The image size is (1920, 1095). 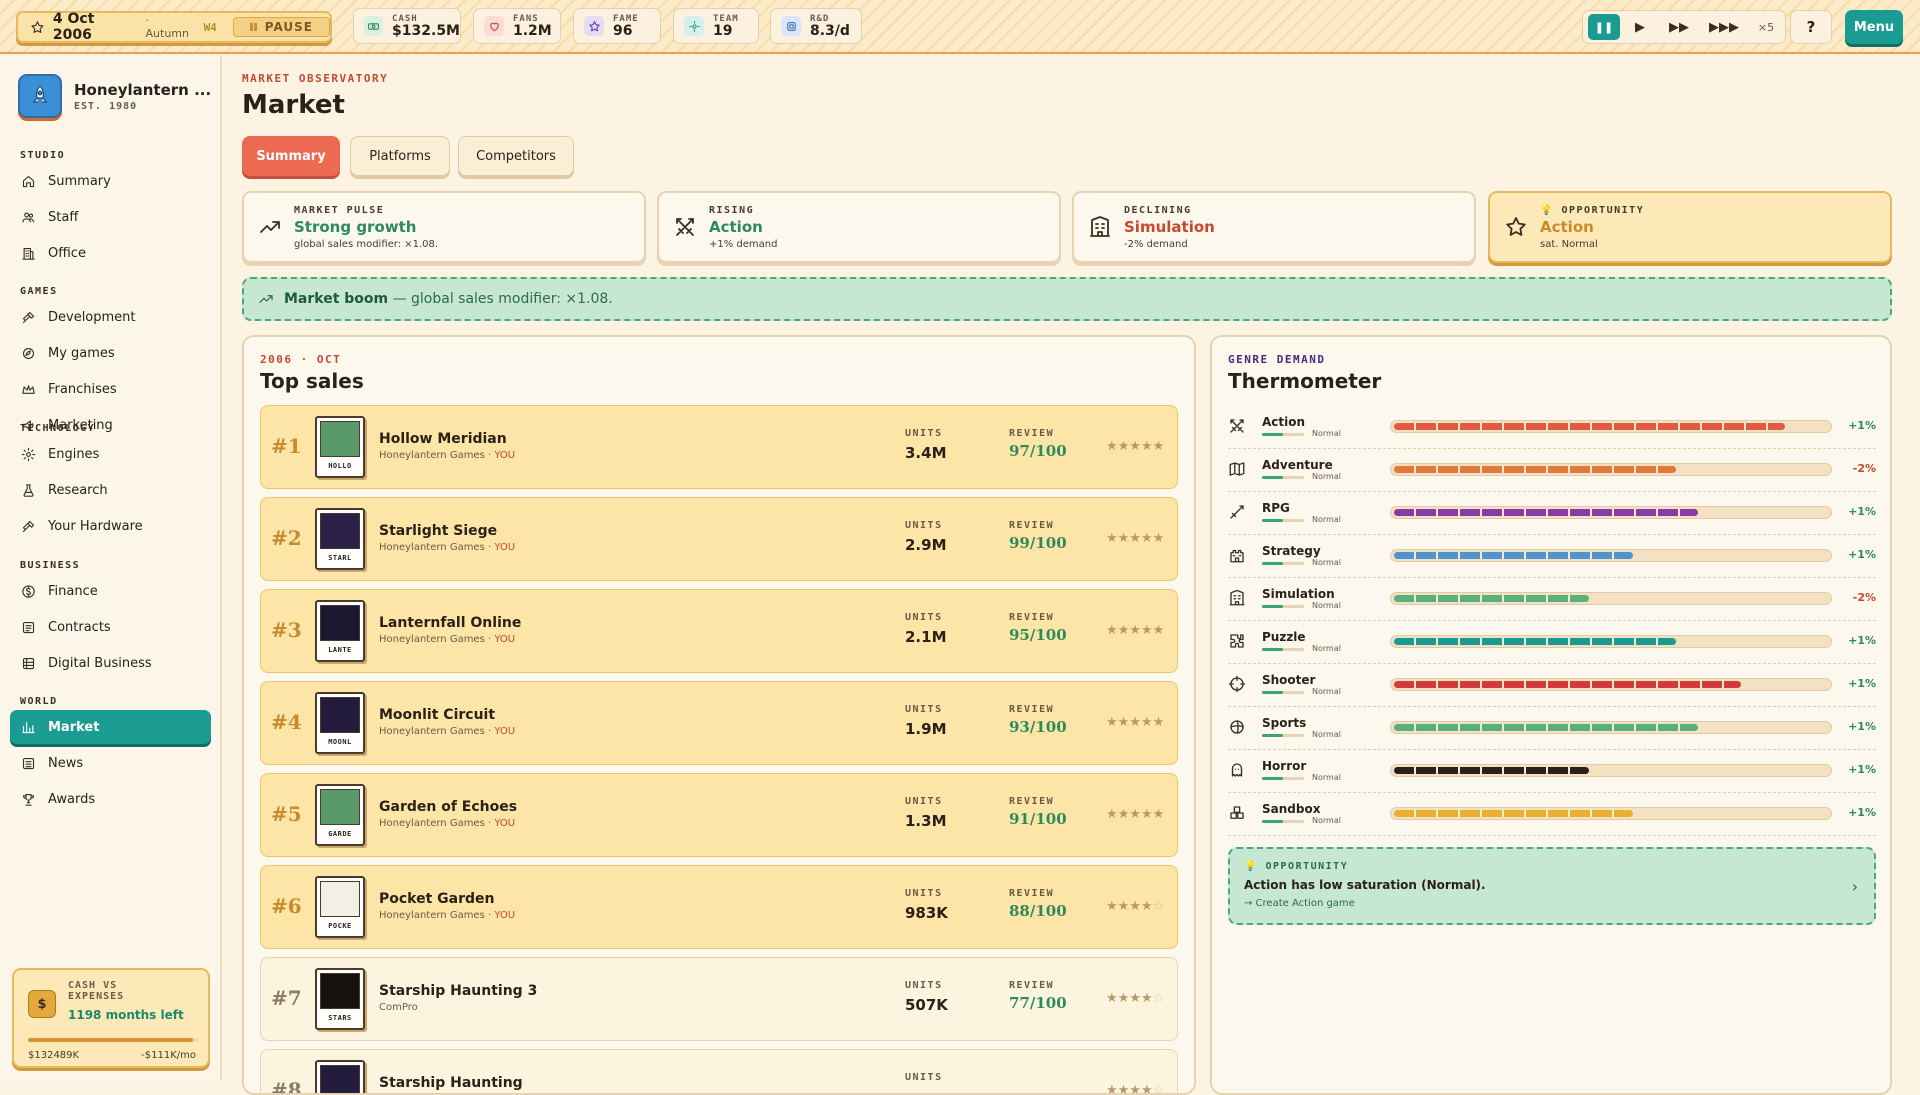 What do you see at coordinates (617, 26) in the screenshot?
I see `stat-fame: FAME 96` at bounding box center [617, 26].